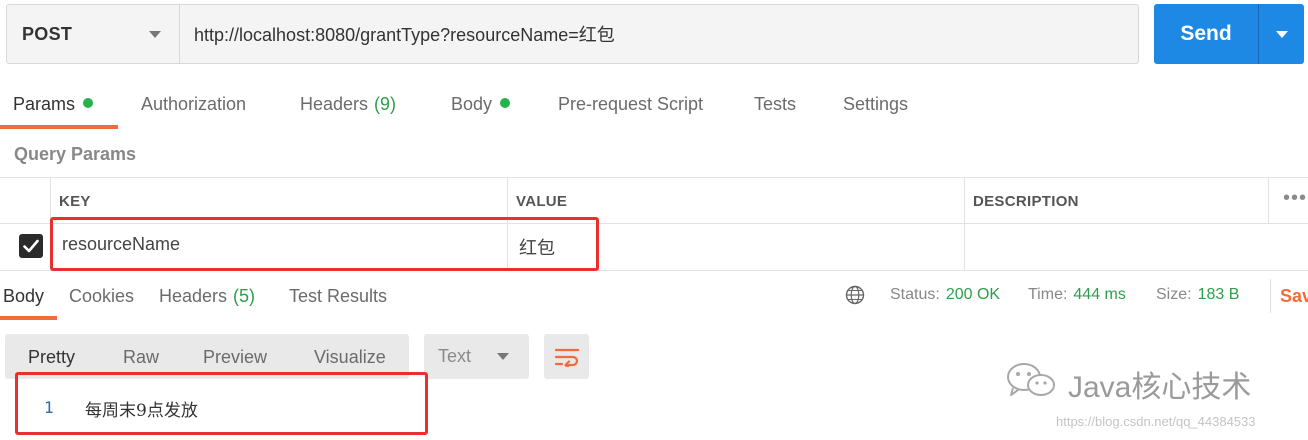 This screenshot has height=440, width=1308. Describe the element at coordinates (654, 177) in the screenshot. I see `table-border` at that location.